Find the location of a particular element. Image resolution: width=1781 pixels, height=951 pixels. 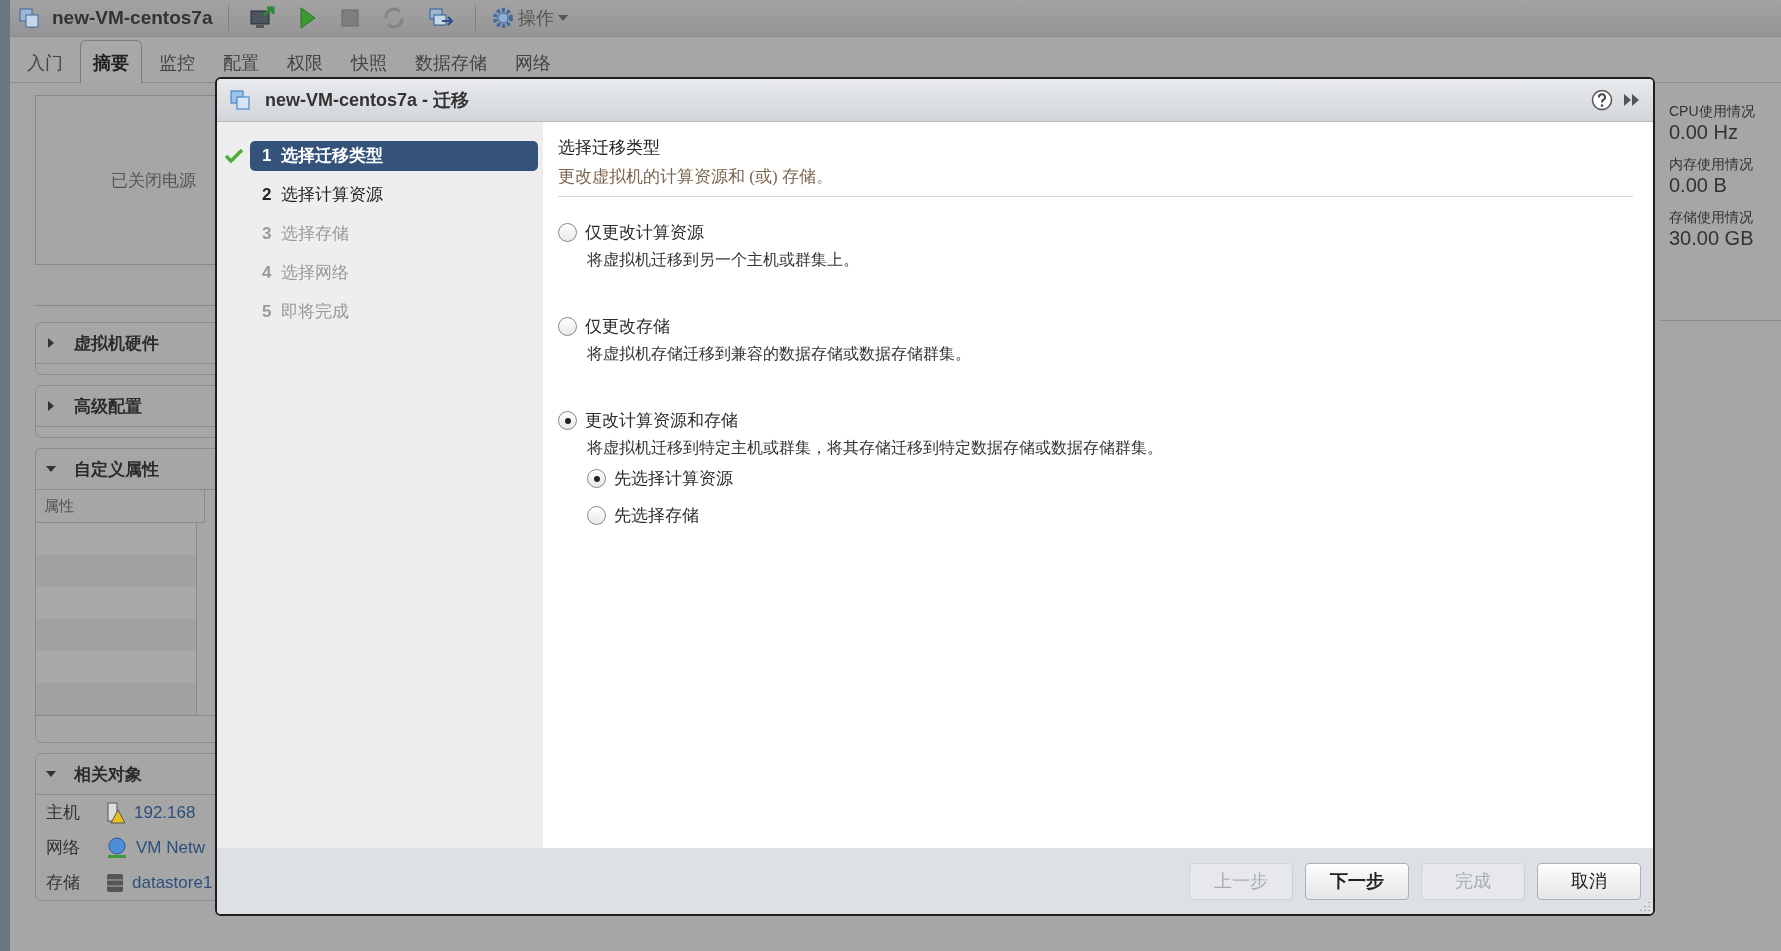

tab: 权限 is located at coordinates (305, 62).